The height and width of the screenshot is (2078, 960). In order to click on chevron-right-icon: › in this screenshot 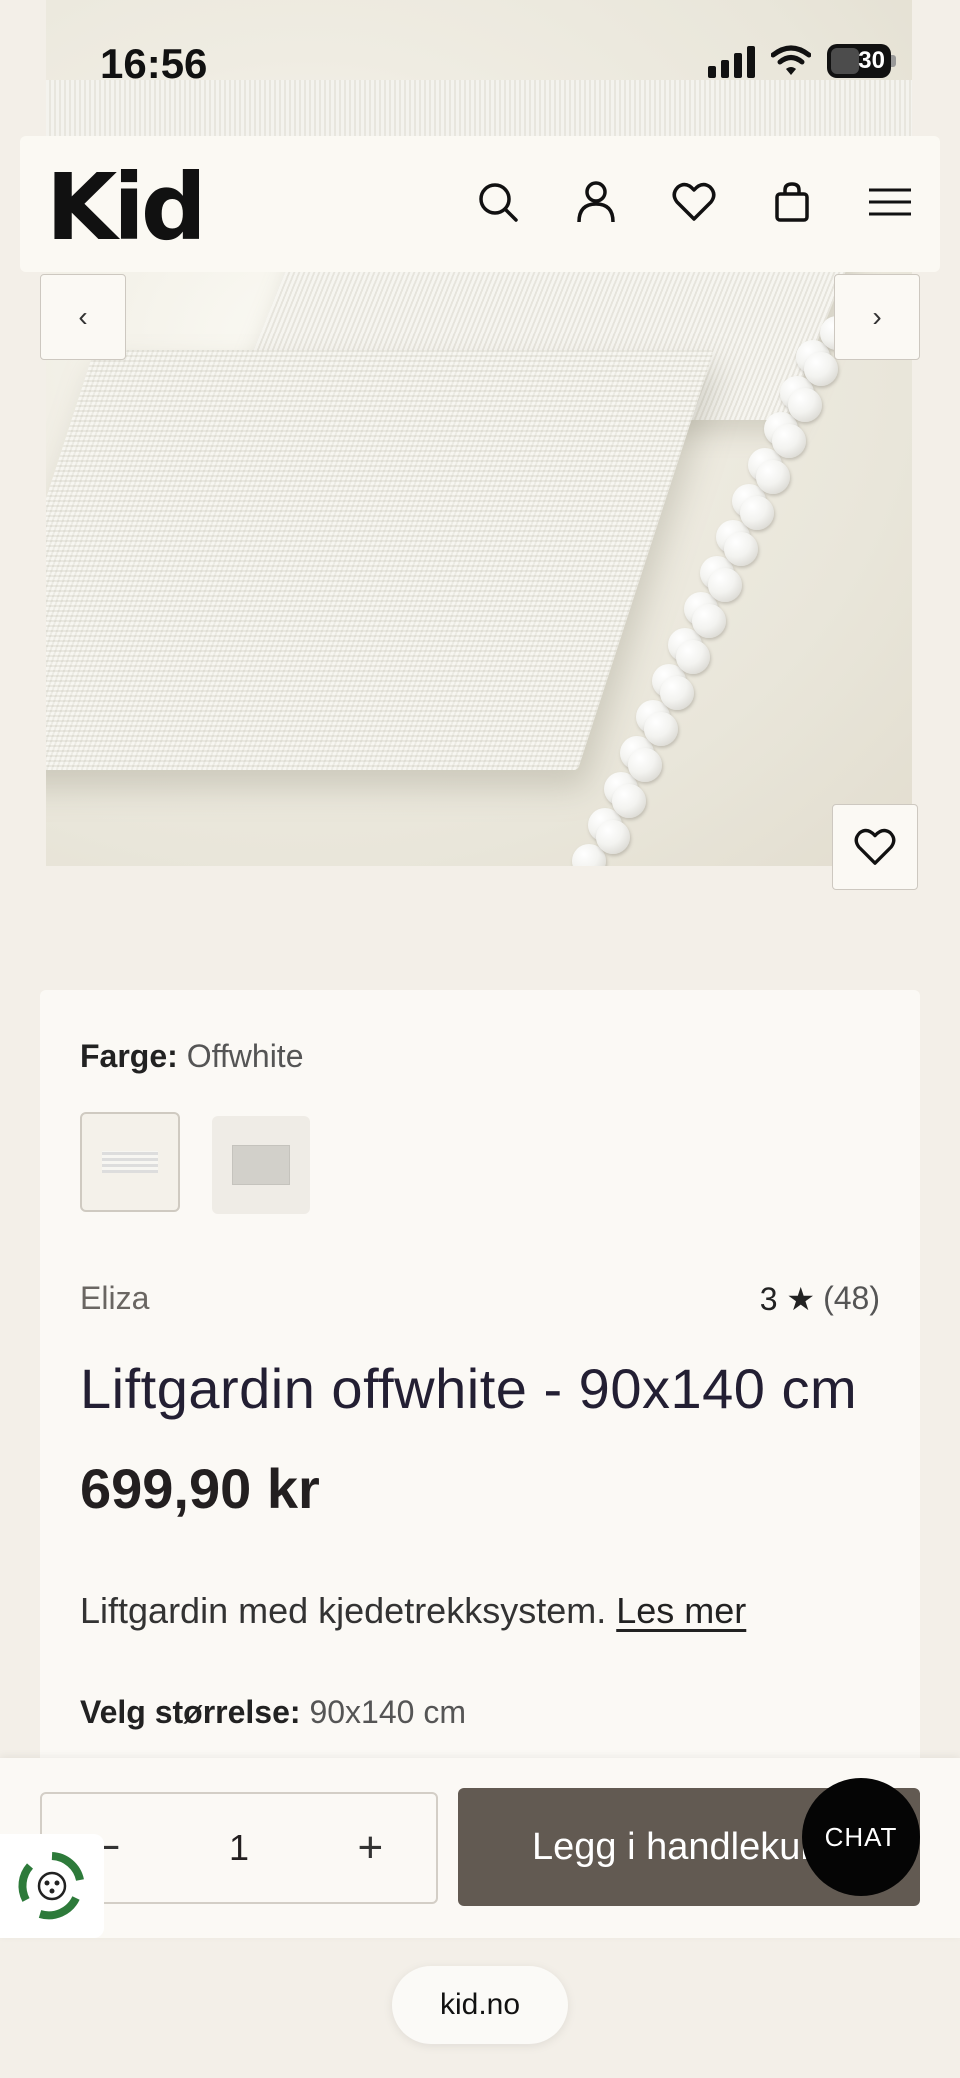, I will do `click(877, 316)`.